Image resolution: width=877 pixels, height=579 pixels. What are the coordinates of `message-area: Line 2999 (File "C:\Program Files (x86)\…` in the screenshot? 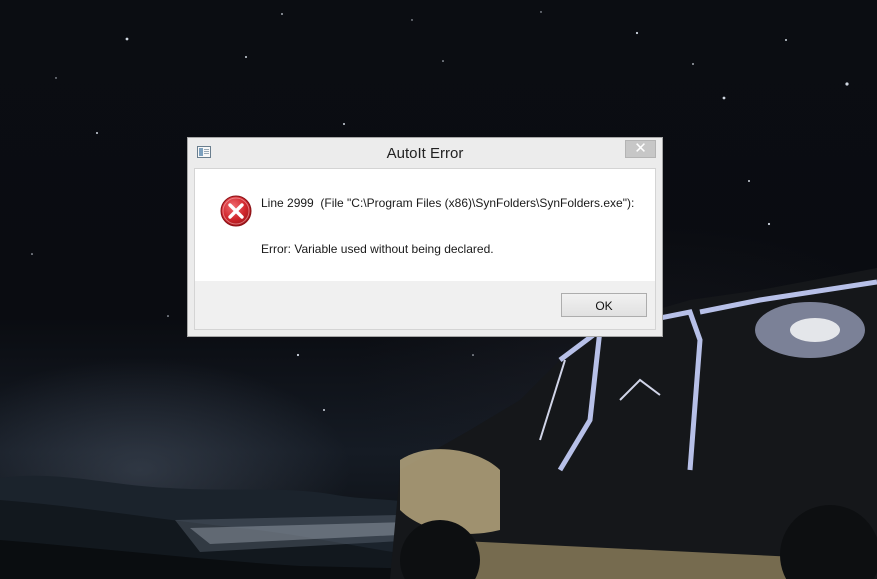 It's located at (425, 225).